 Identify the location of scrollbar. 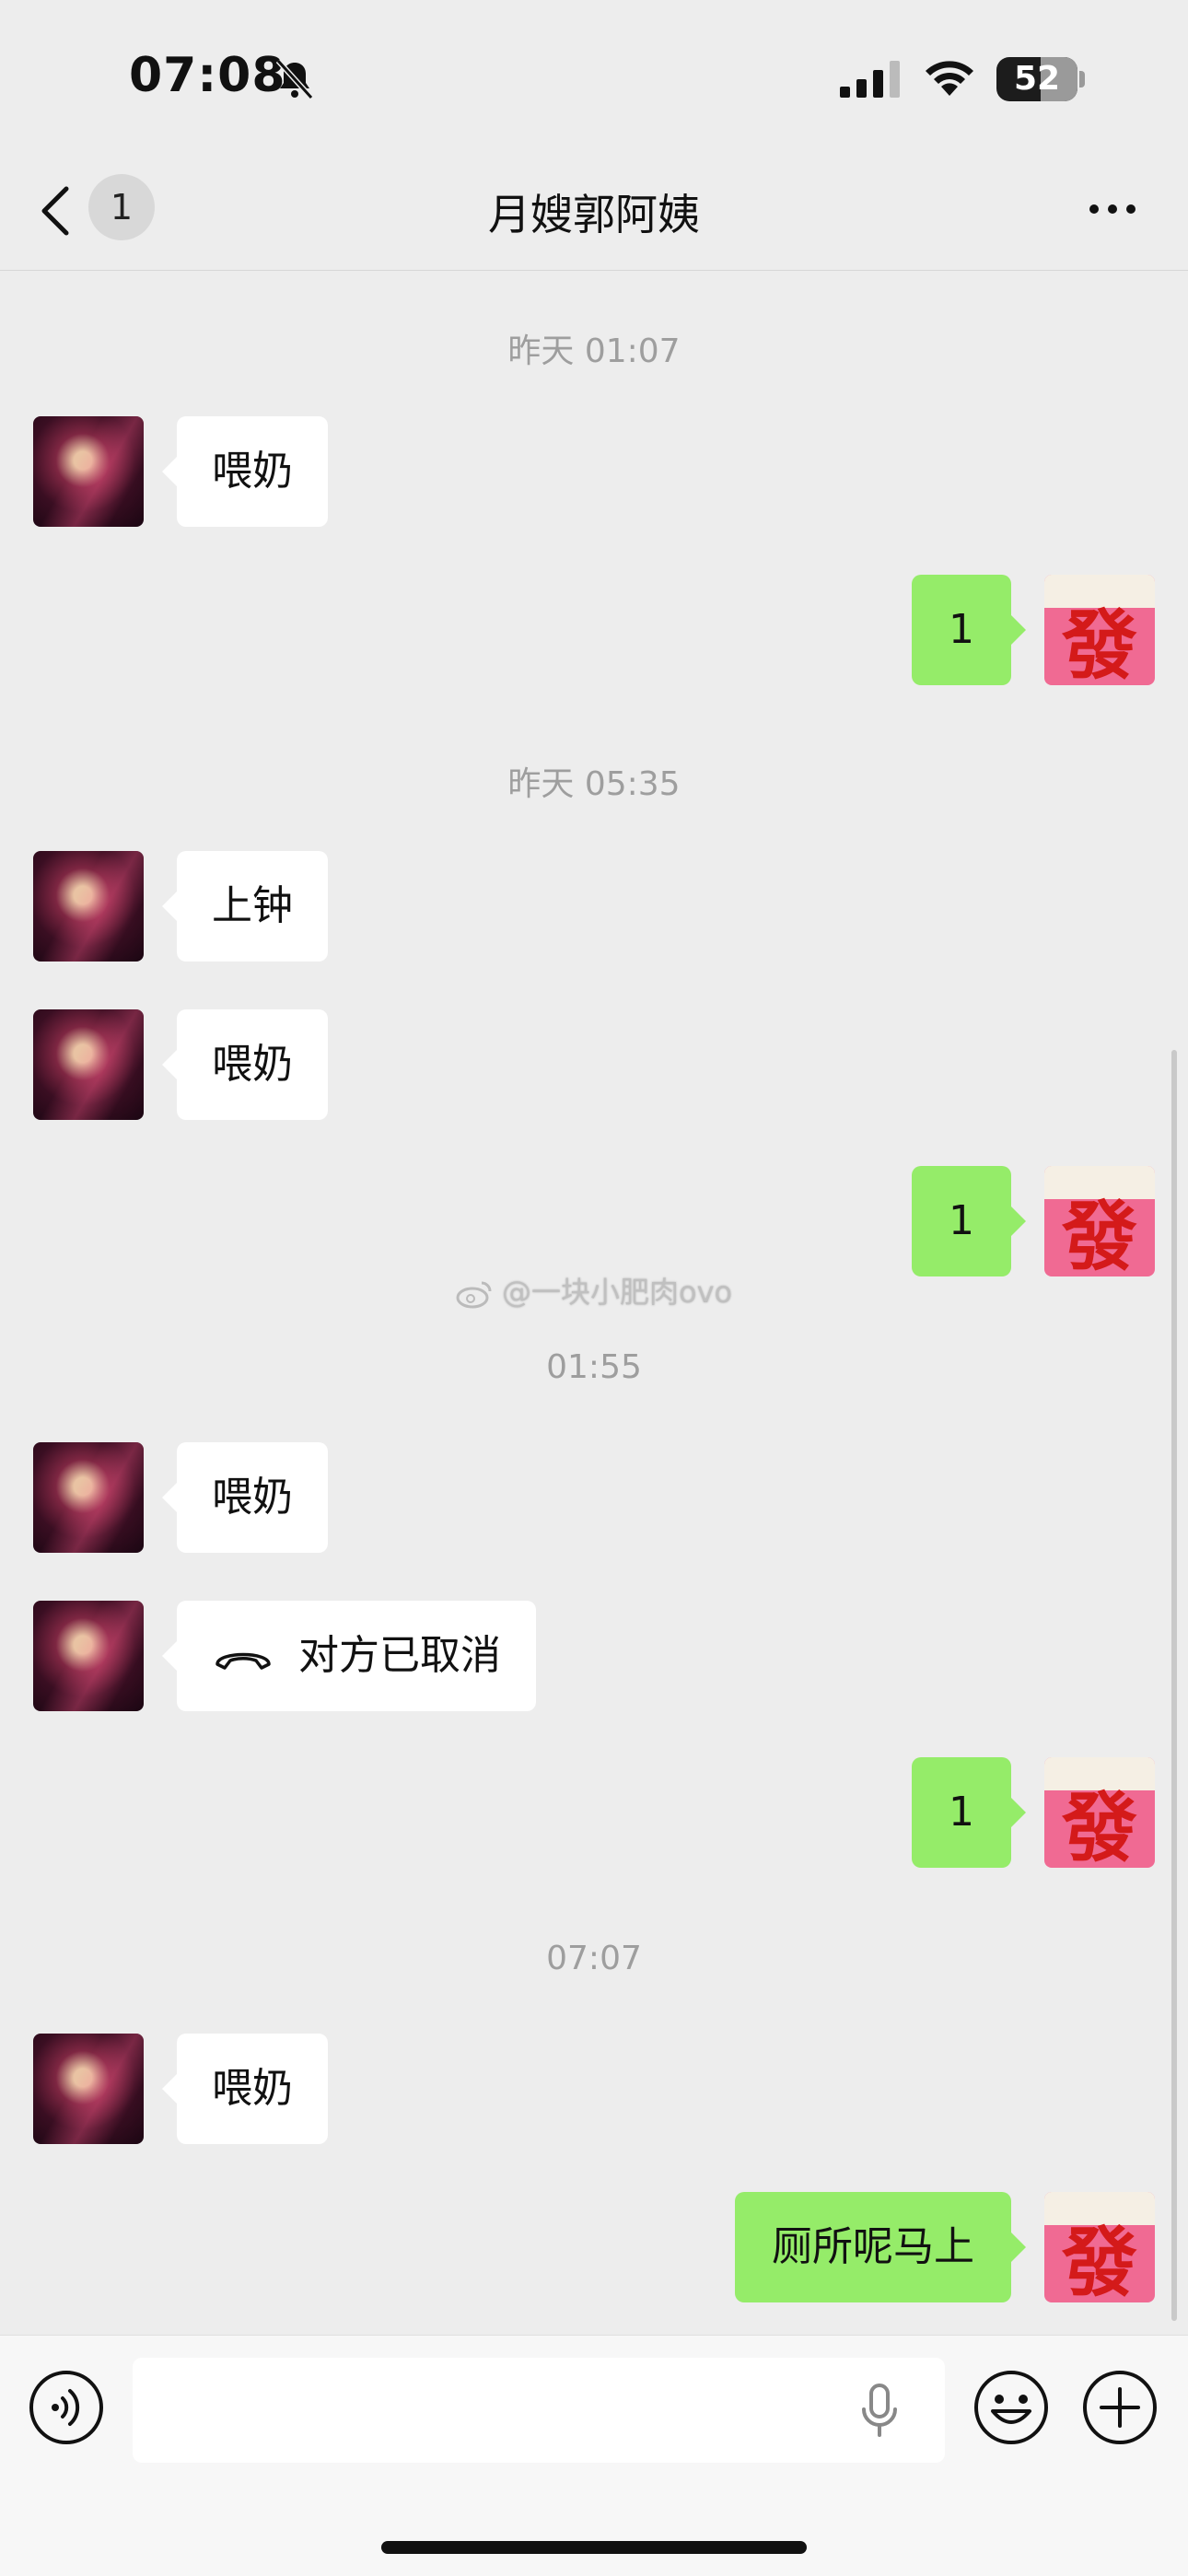
(1174, 1685).